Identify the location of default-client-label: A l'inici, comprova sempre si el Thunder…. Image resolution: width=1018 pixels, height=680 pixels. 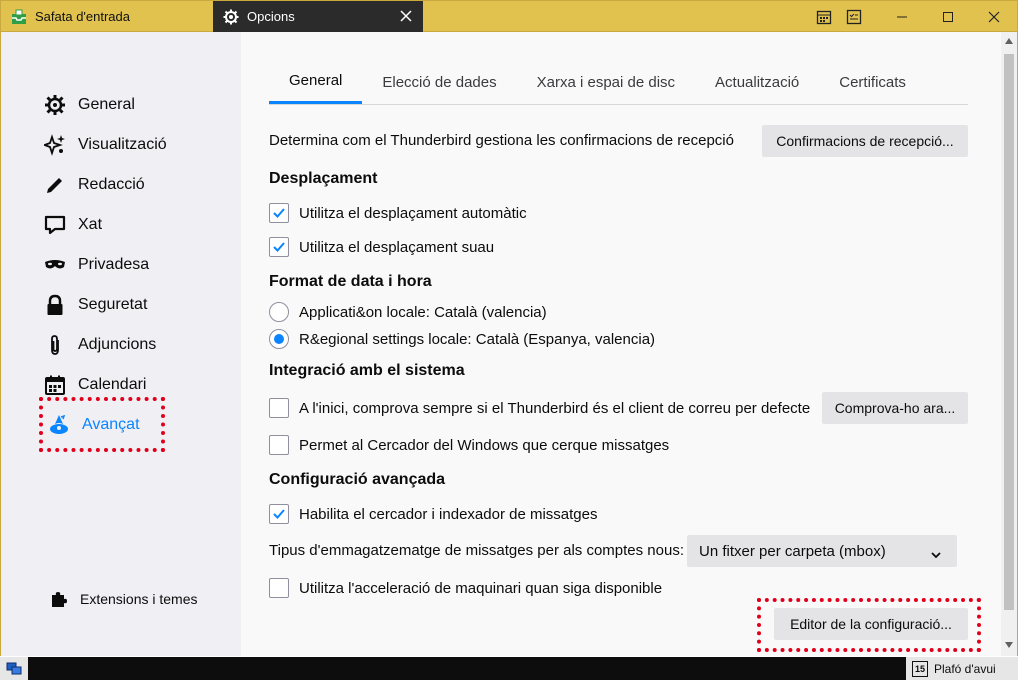
(555, 408).